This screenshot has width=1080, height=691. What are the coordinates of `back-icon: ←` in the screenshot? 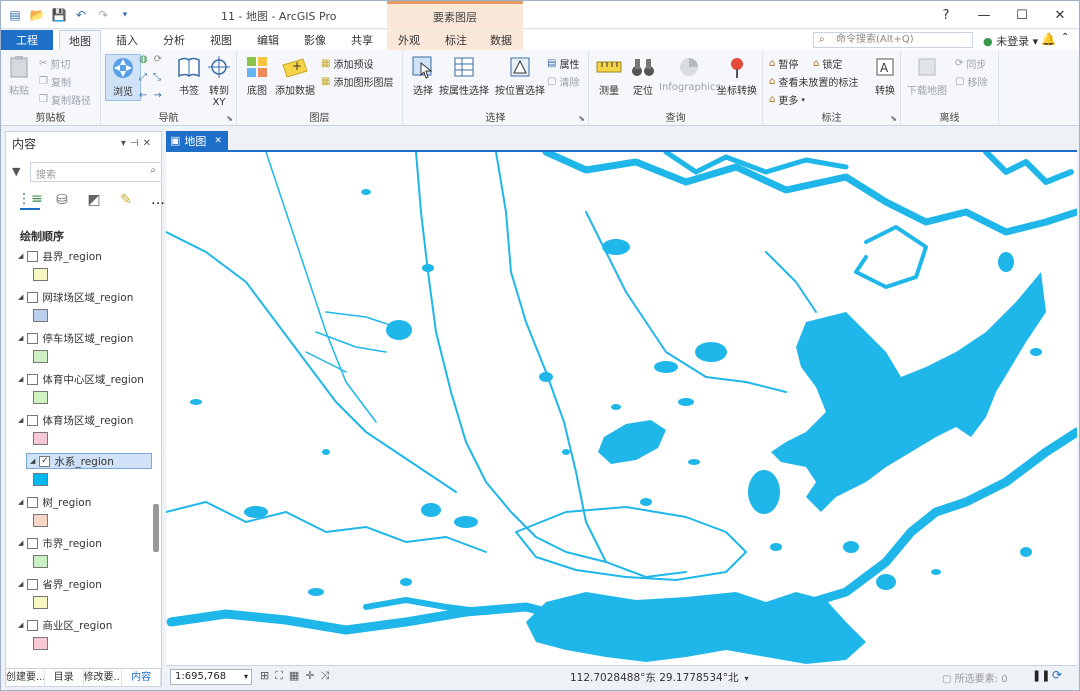 It's located at (143, 95).